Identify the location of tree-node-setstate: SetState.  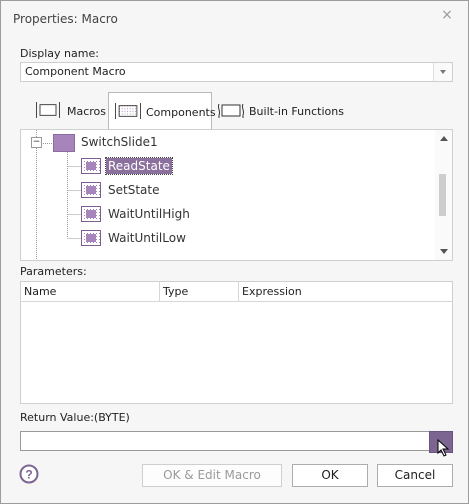
(133, 190).